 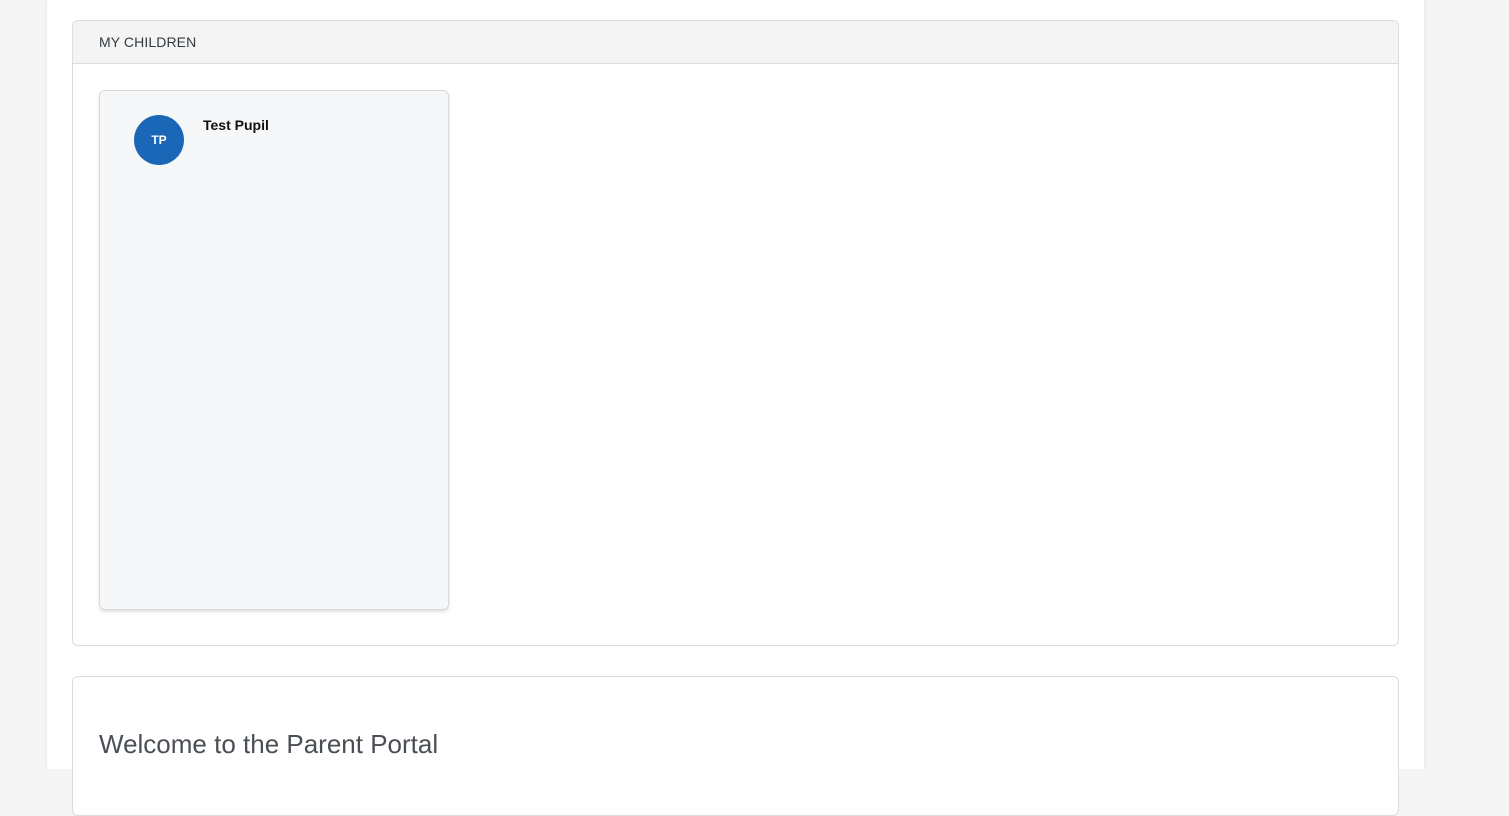 What do you see at coordinates (236, 125) in the screenshot?
I see `child-name: Test Pupil` at bounding box center [236, 125].